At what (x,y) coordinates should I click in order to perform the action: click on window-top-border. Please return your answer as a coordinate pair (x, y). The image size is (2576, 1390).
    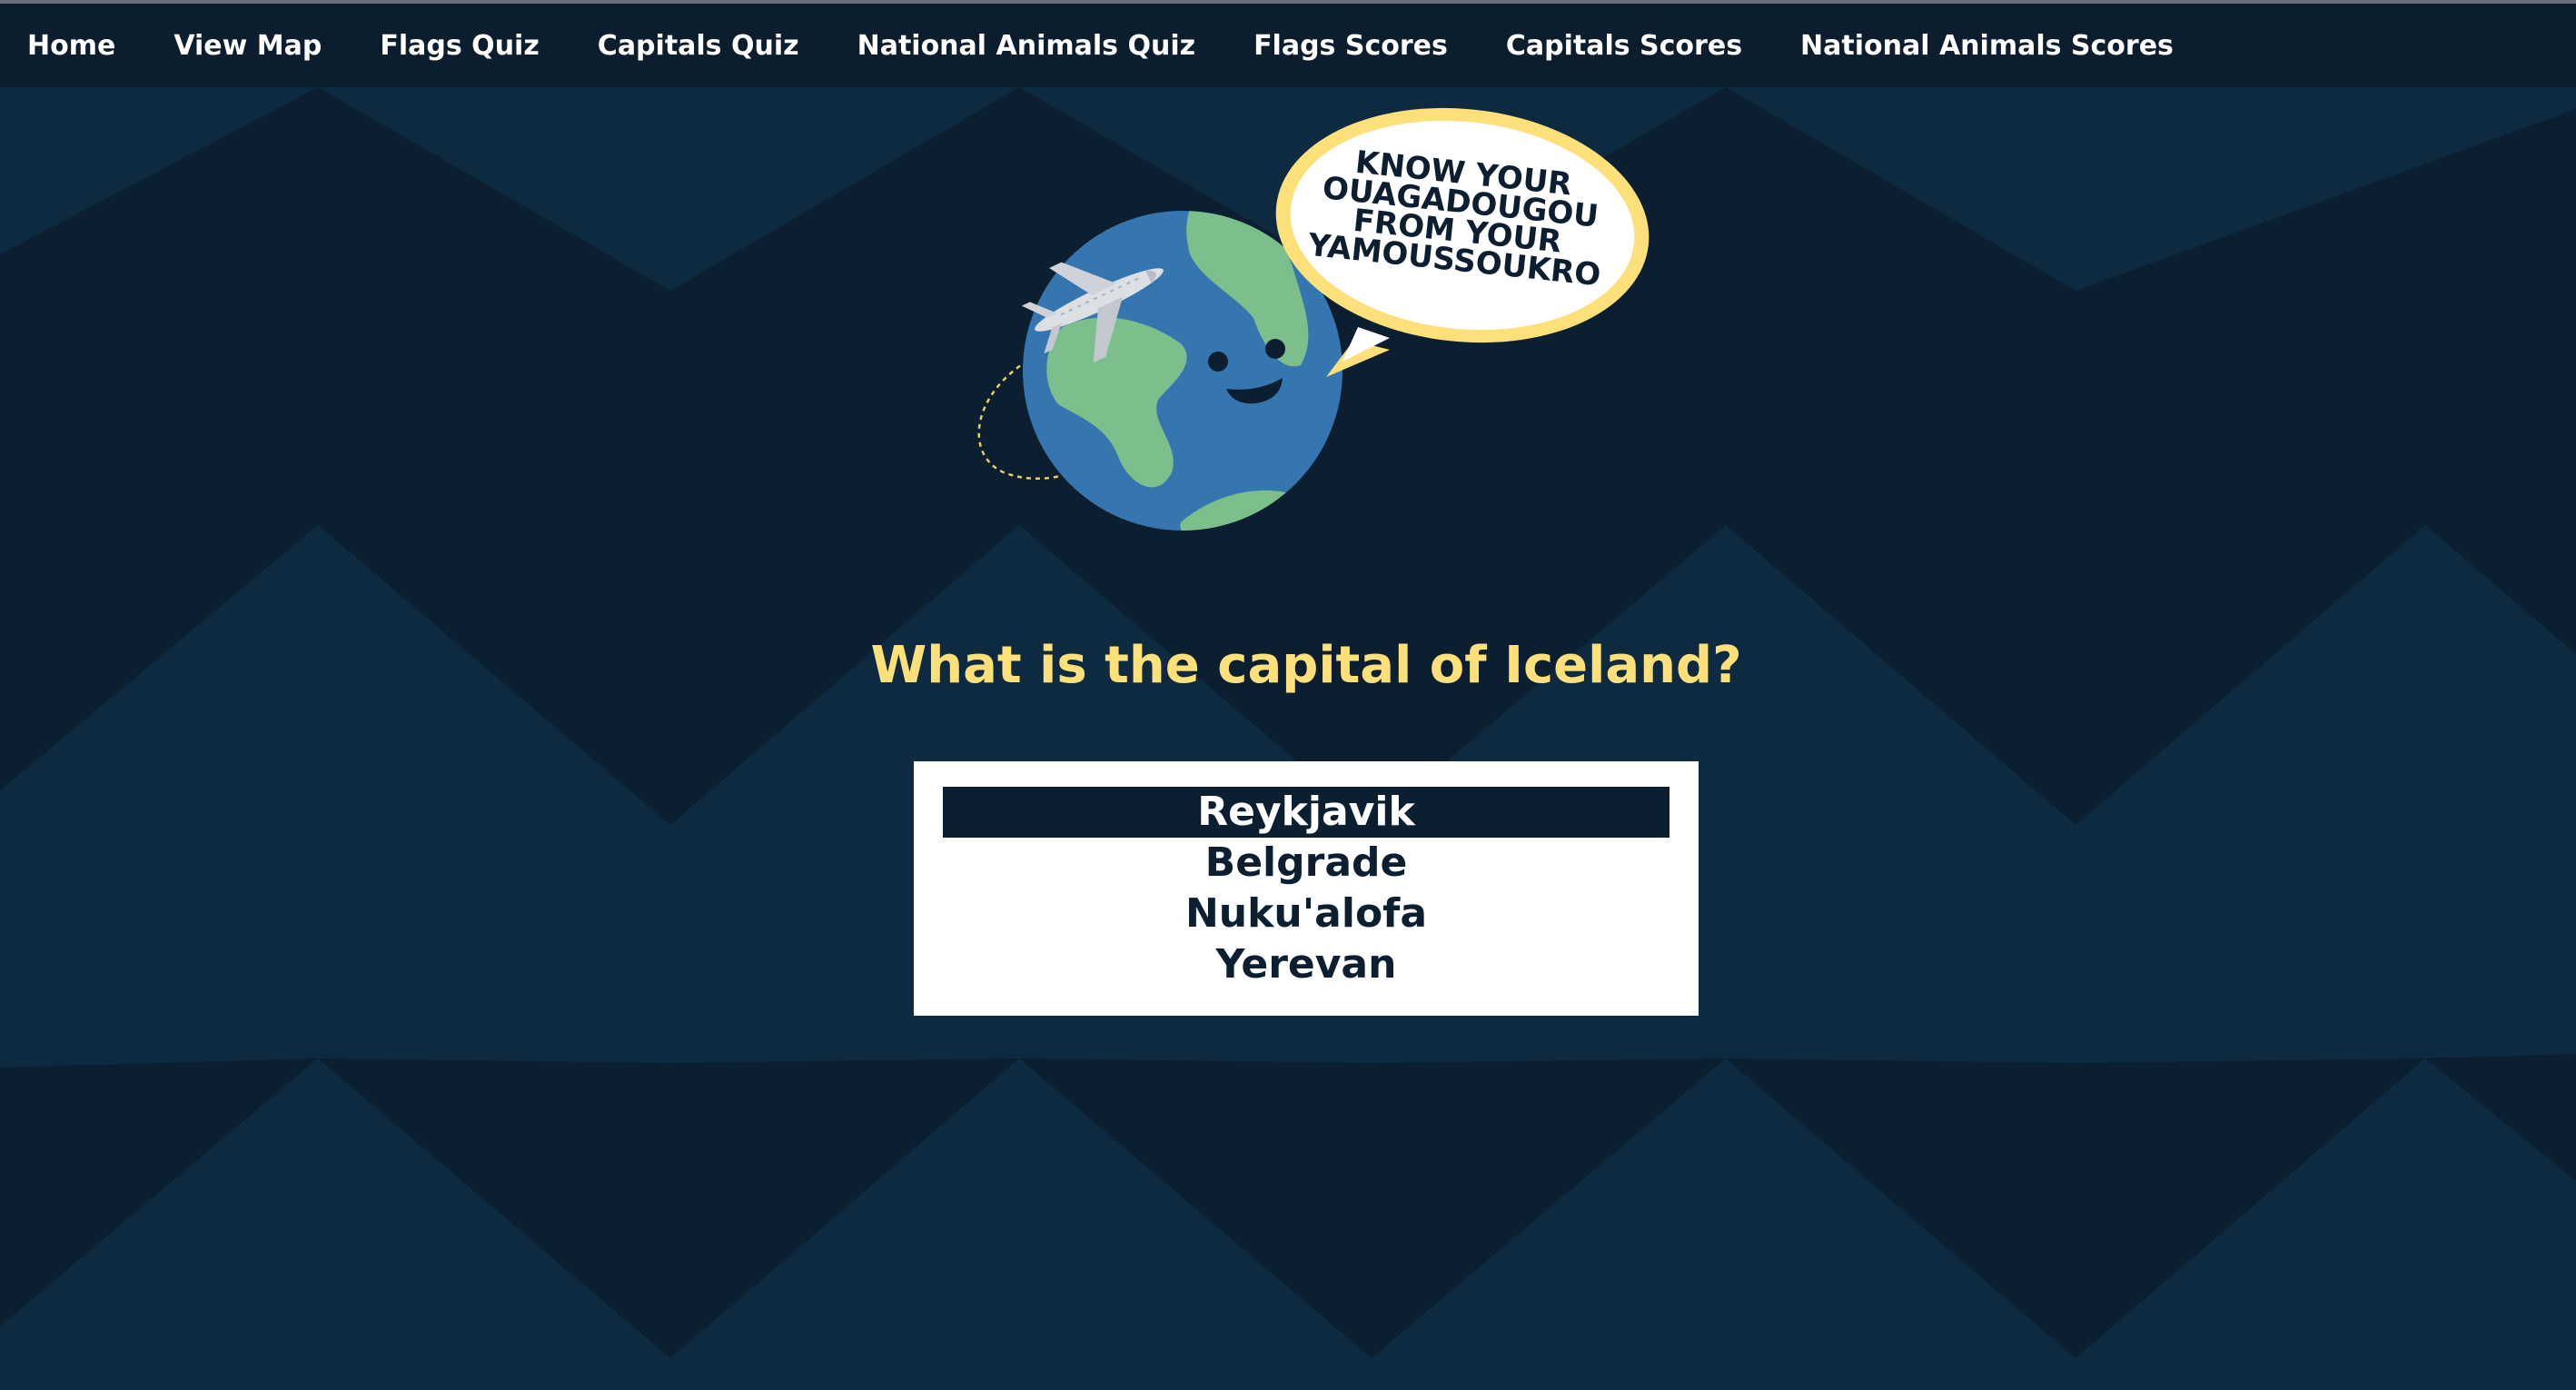
    Looking at the image, I should click on (1288, 2).